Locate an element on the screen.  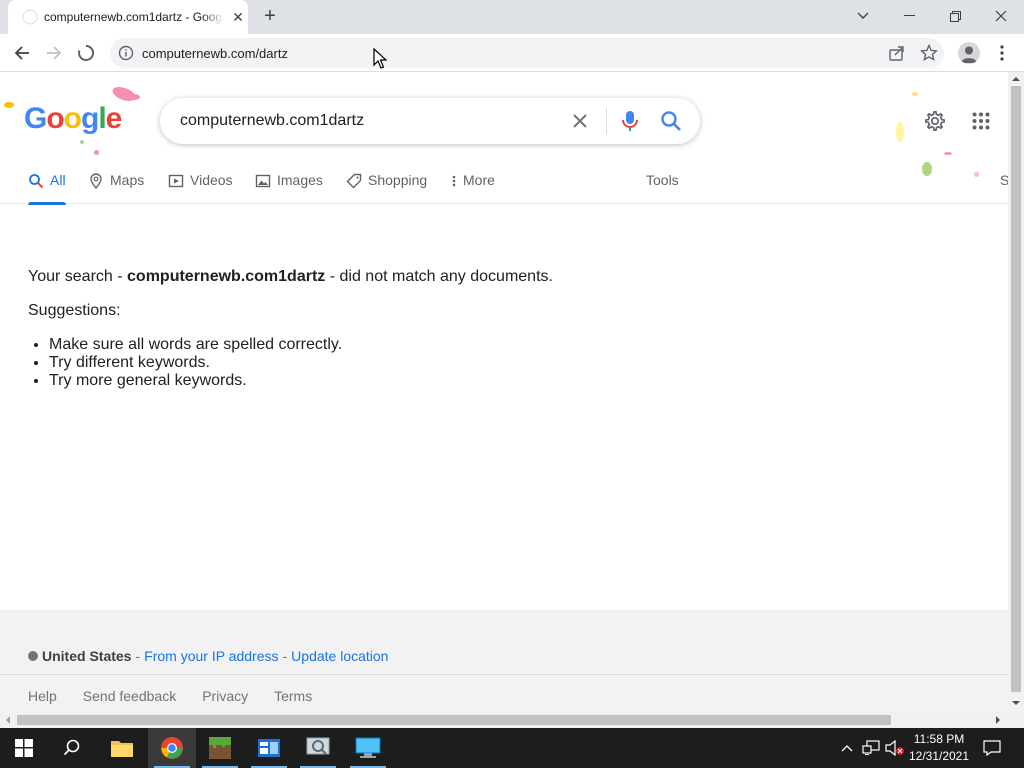
search-box is located at coordinates (430, 121).